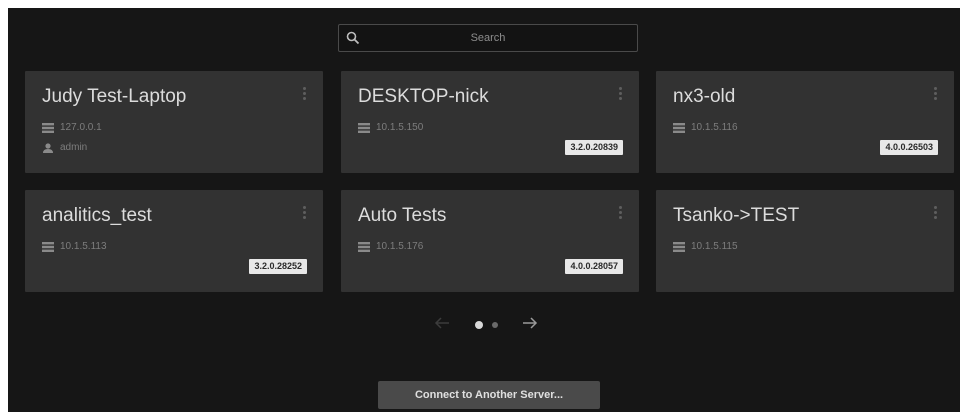 Image resolution: width=960 pixels, height=412 pixels. I want to click on server-name: nx3-old, so click(704, 96).